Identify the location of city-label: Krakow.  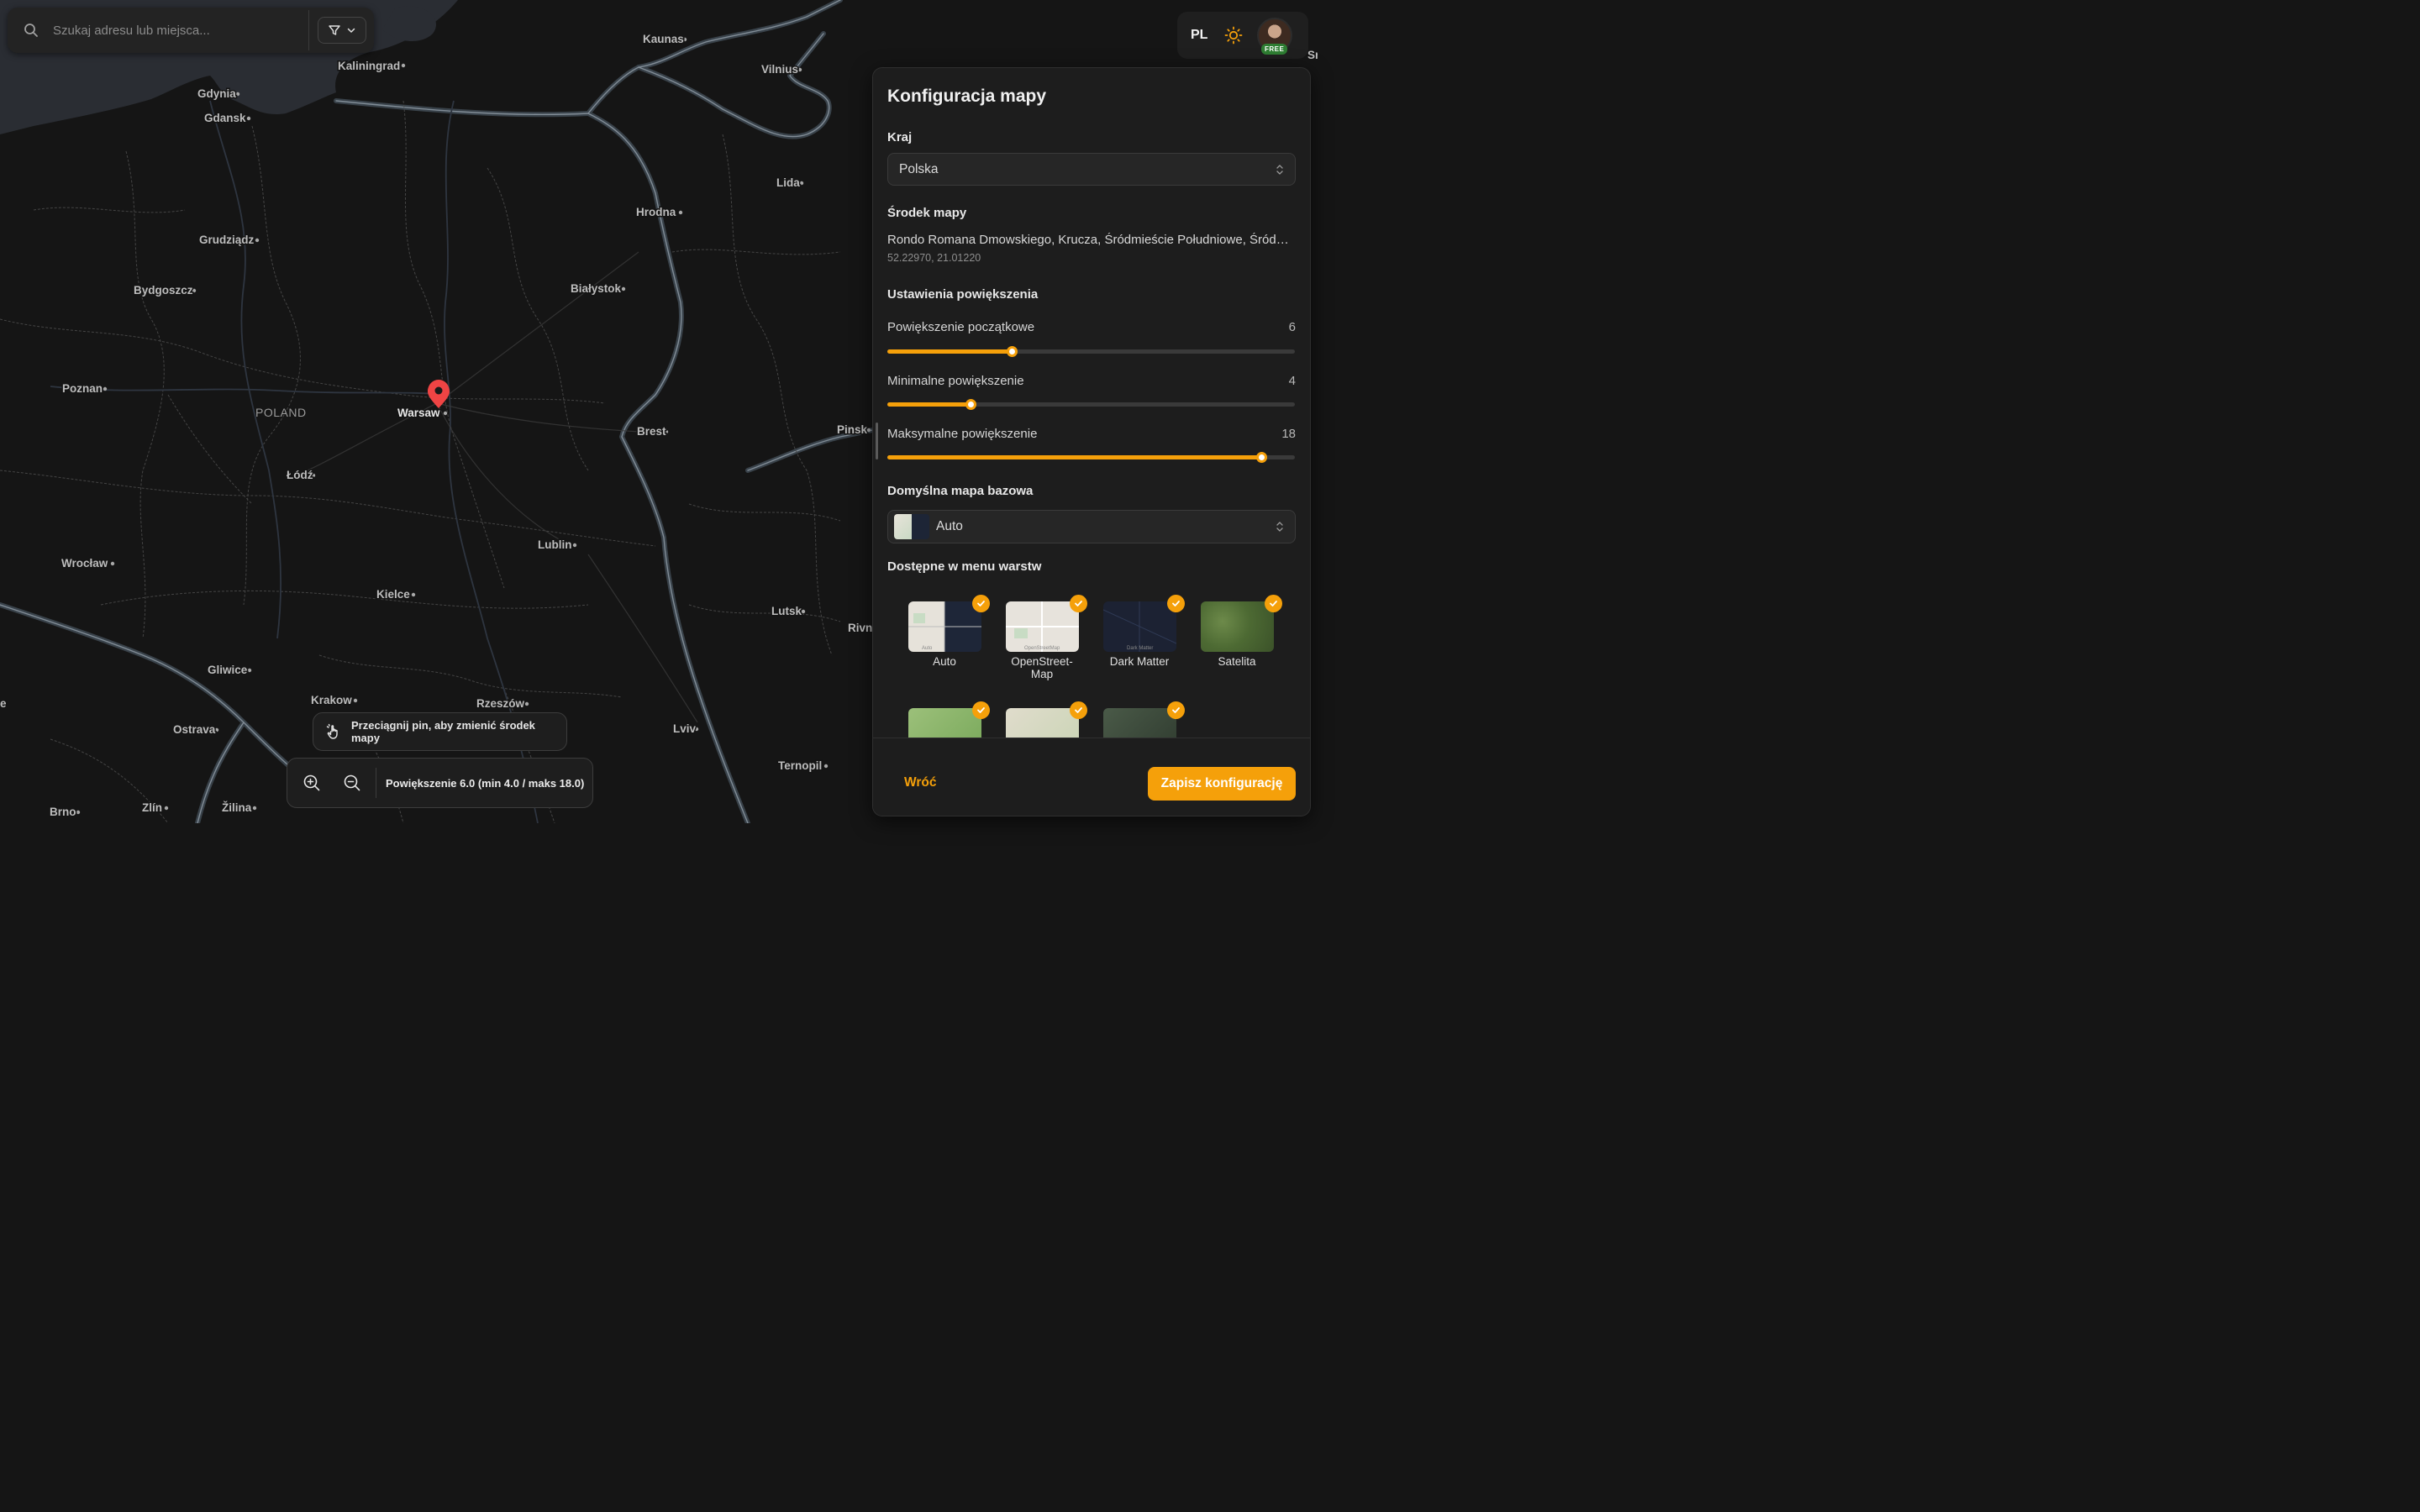
(331, 700).